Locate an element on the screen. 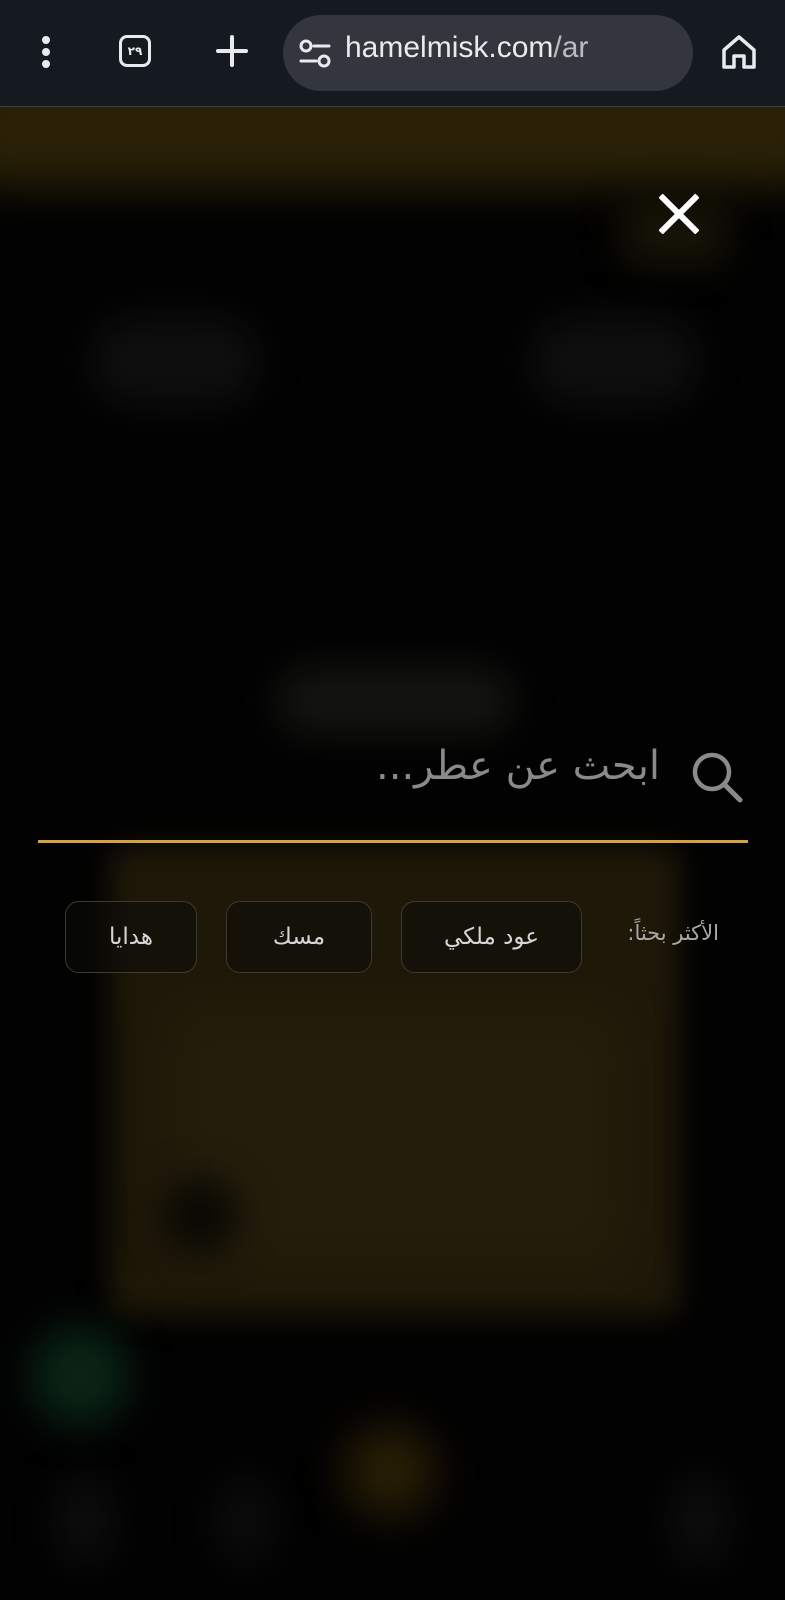 This screenshot has width=785, height=1600. popular-chip-royal-oud: عود ملكي is located at coordinates (491, 937).